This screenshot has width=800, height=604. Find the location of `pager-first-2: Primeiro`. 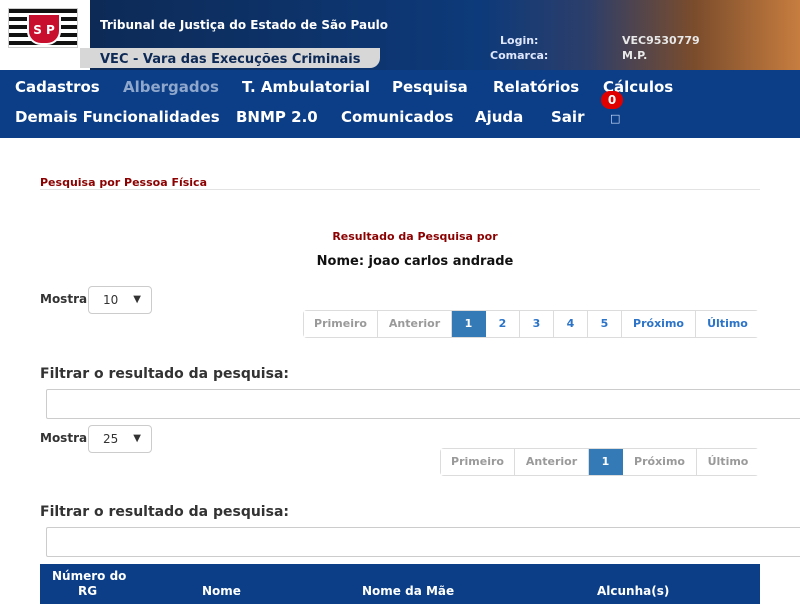

pager-first-2: Primeiro is located at coordinates (478, 462).